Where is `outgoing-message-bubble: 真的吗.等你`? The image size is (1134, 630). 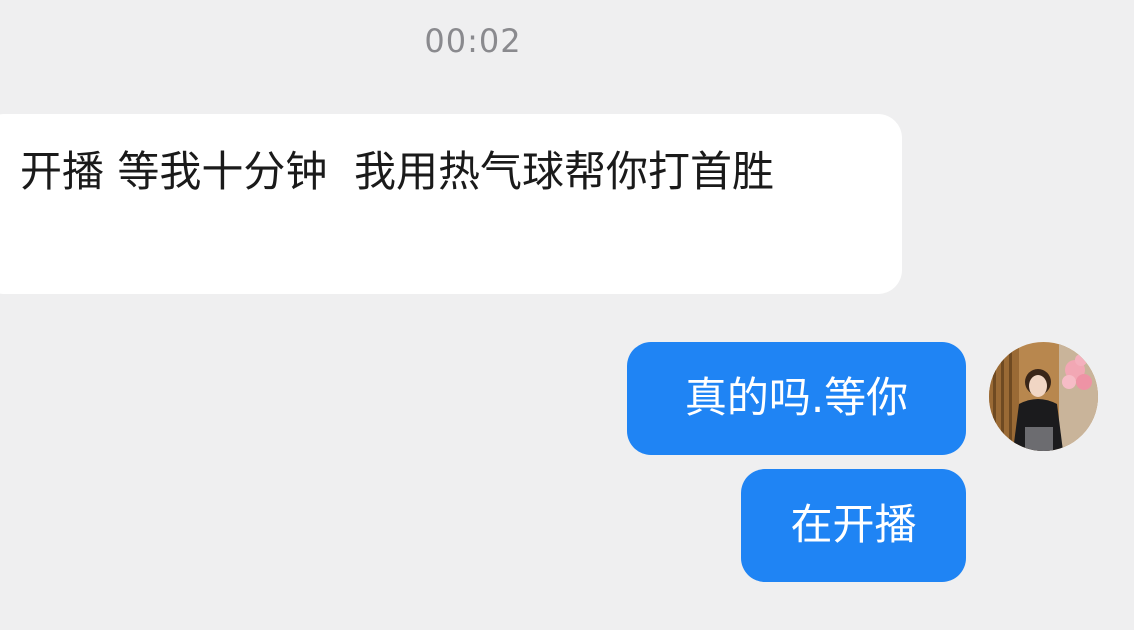 outgoing-message-bubble: 真的吗.等你 is located at coordinates (796, 398).